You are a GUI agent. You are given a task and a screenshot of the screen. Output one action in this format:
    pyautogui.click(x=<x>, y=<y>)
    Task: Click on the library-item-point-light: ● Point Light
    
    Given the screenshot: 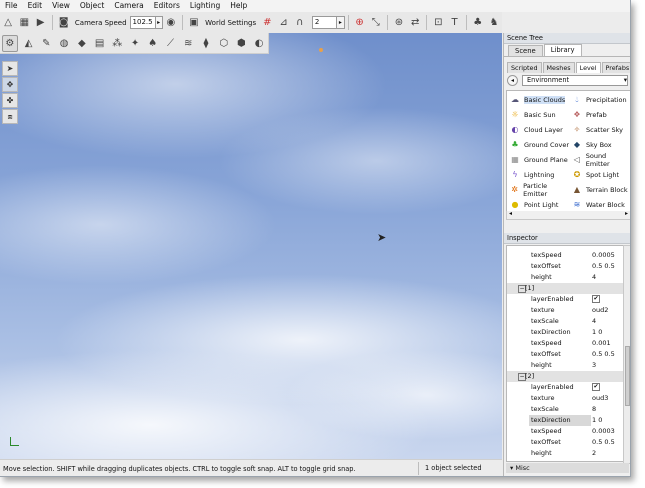 What is the action you would take?
    pyautogui.click(x=538, y=205)
    